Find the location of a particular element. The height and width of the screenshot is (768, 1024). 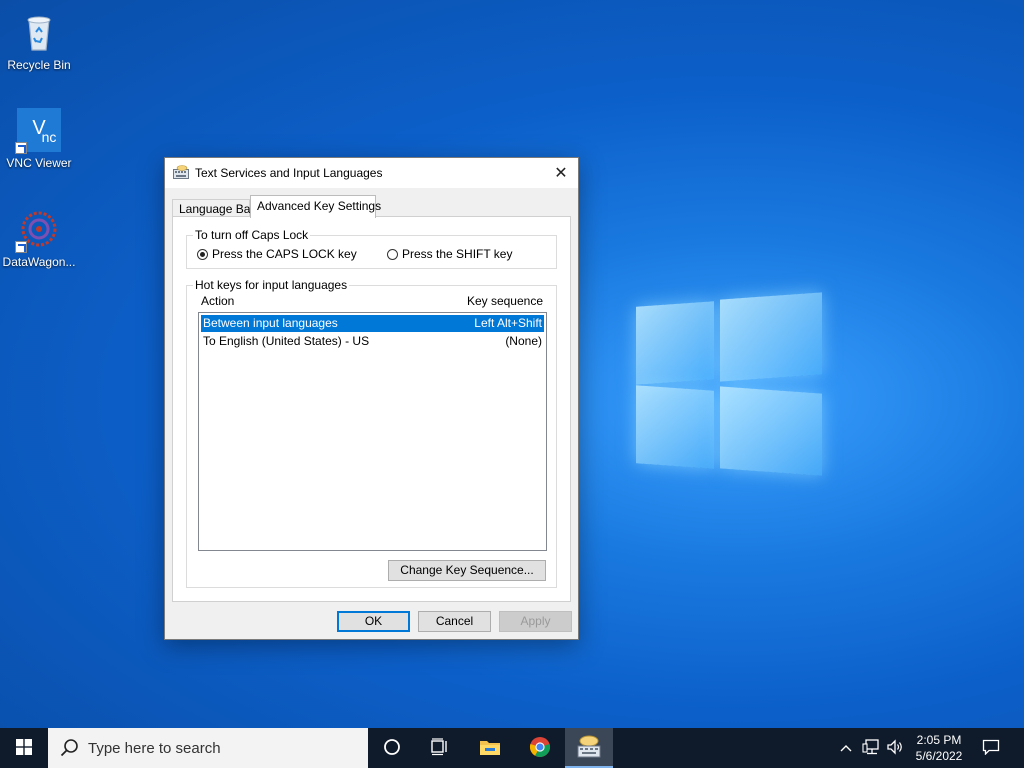

volume-button is located at coordinates (895, 748).